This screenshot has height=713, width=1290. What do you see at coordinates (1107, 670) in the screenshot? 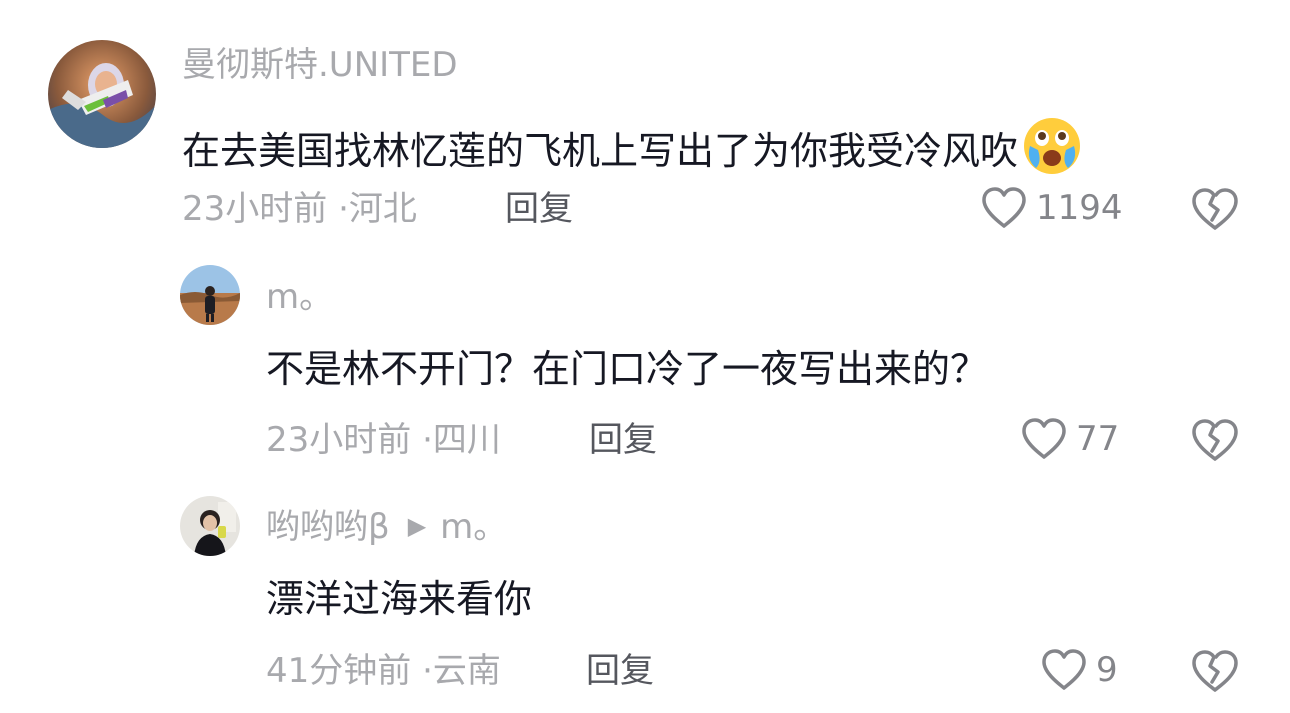
I see `like-count: 9` at bounding box center [1107, 670].